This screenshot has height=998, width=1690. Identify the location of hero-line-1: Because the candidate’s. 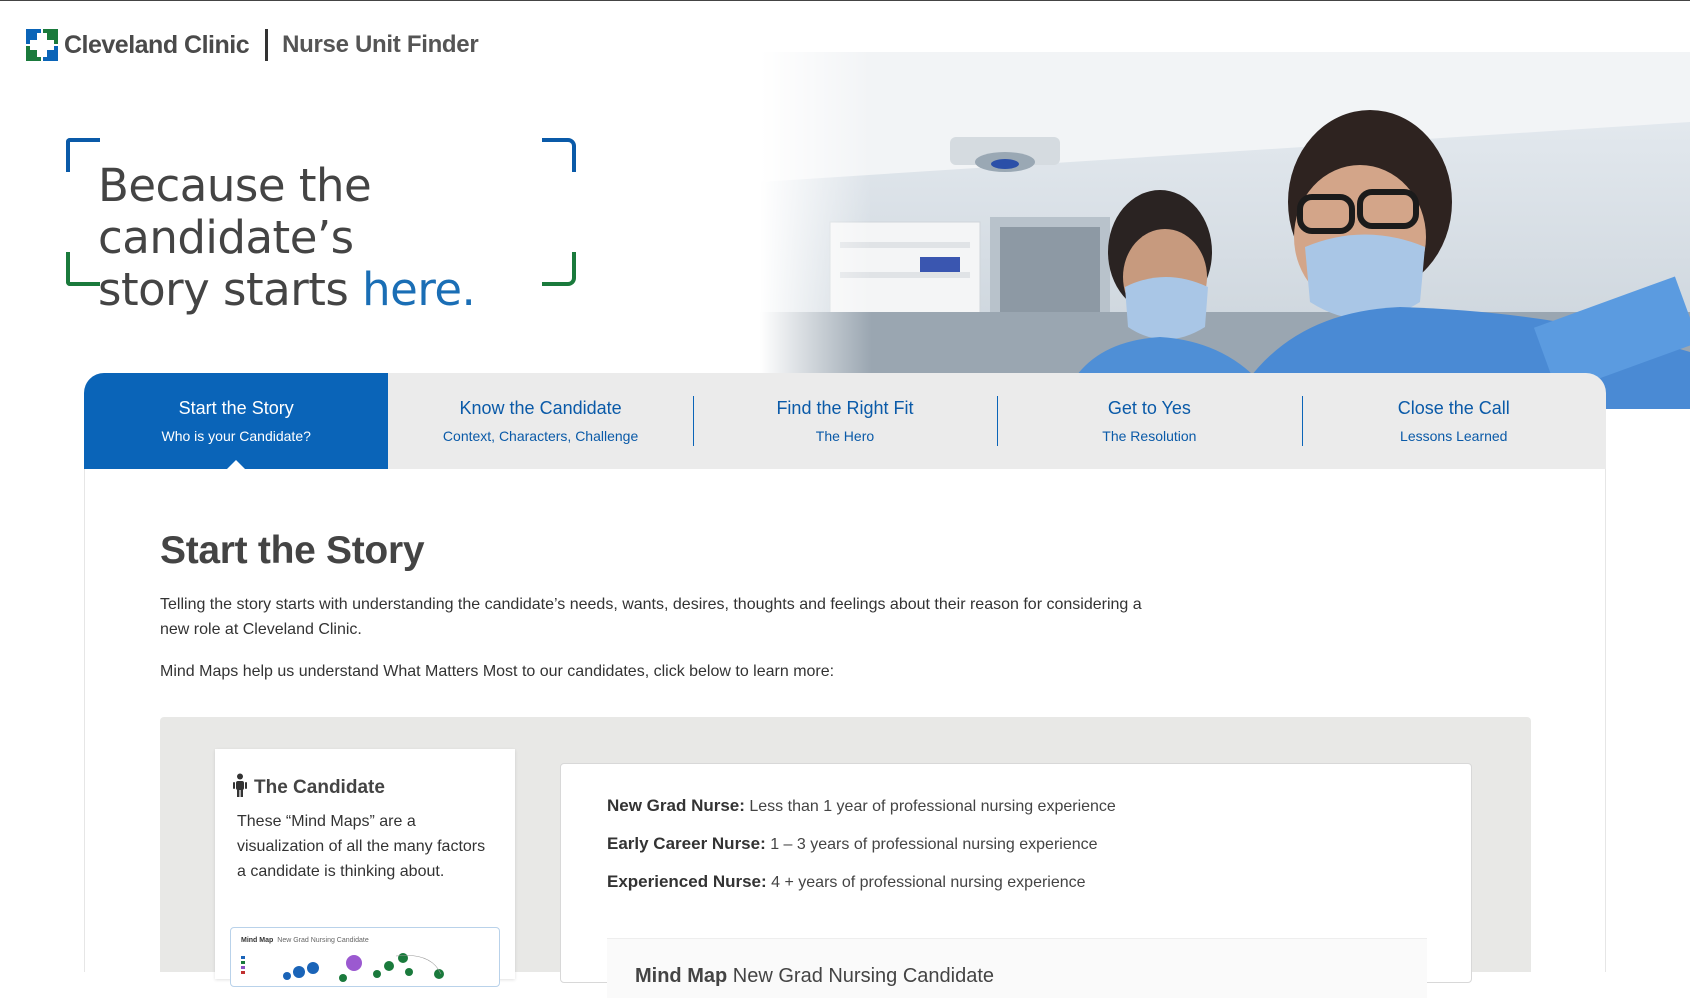
(235, 211).